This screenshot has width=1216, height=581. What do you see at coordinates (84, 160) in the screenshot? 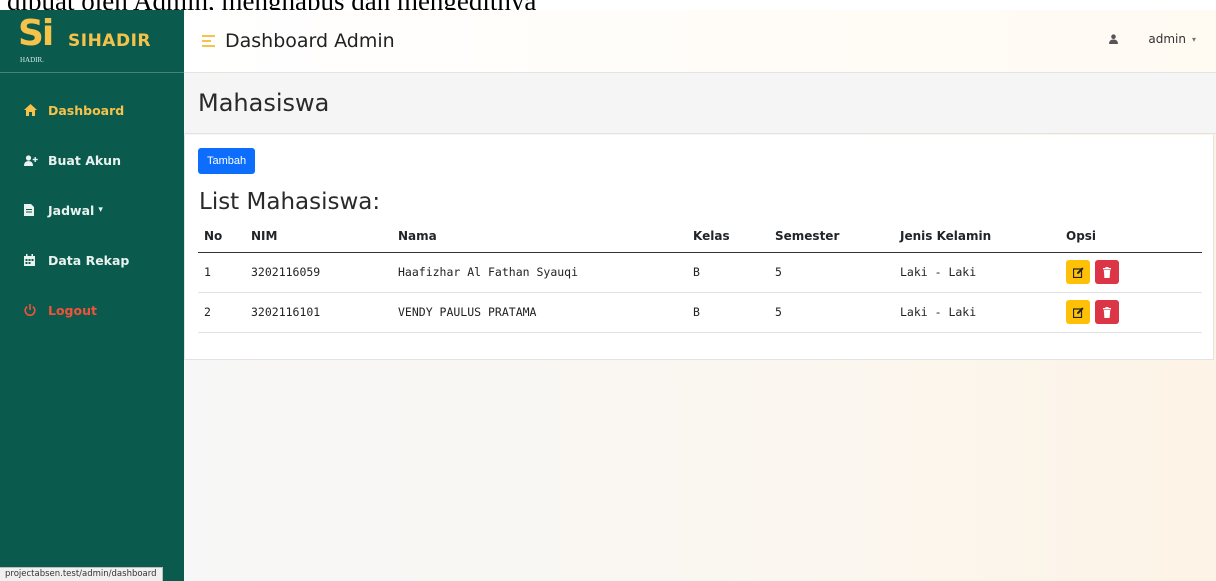
I see `sidebar-item-label: Buat Akun` at bounding box center [84, 160].